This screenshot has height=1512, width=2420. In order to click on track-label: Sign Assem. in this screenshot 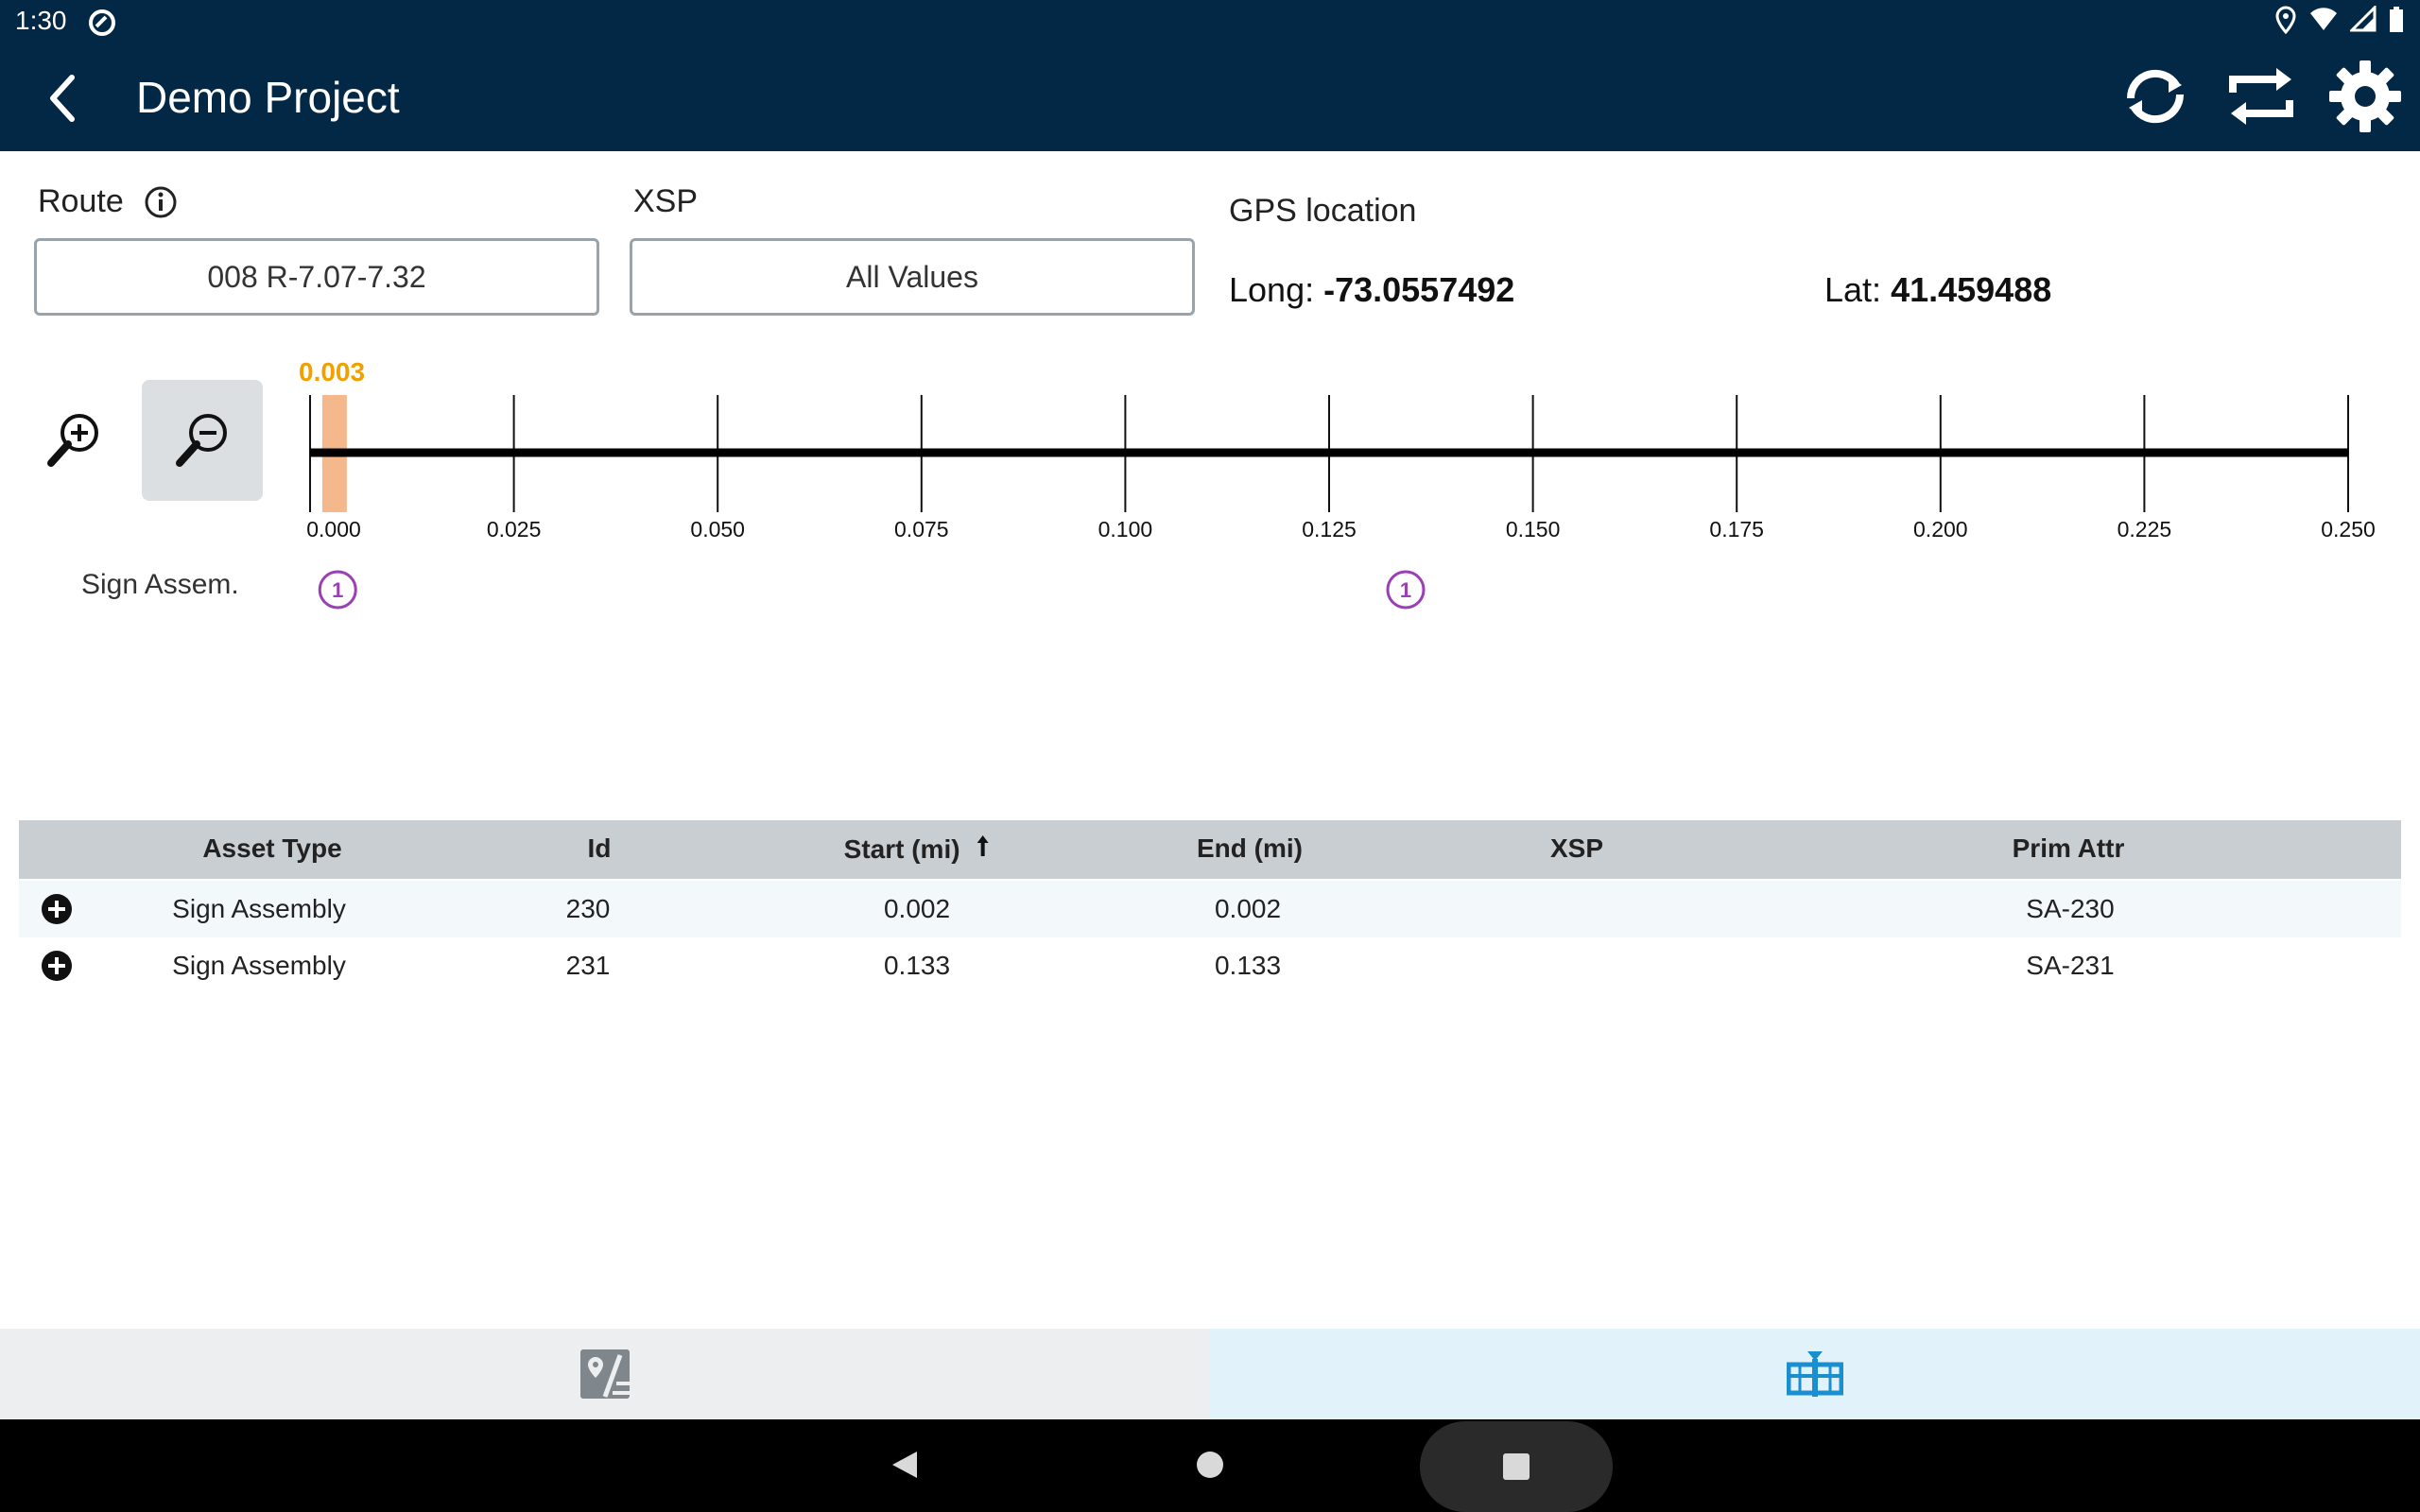, I will do `click(160, 584)`.